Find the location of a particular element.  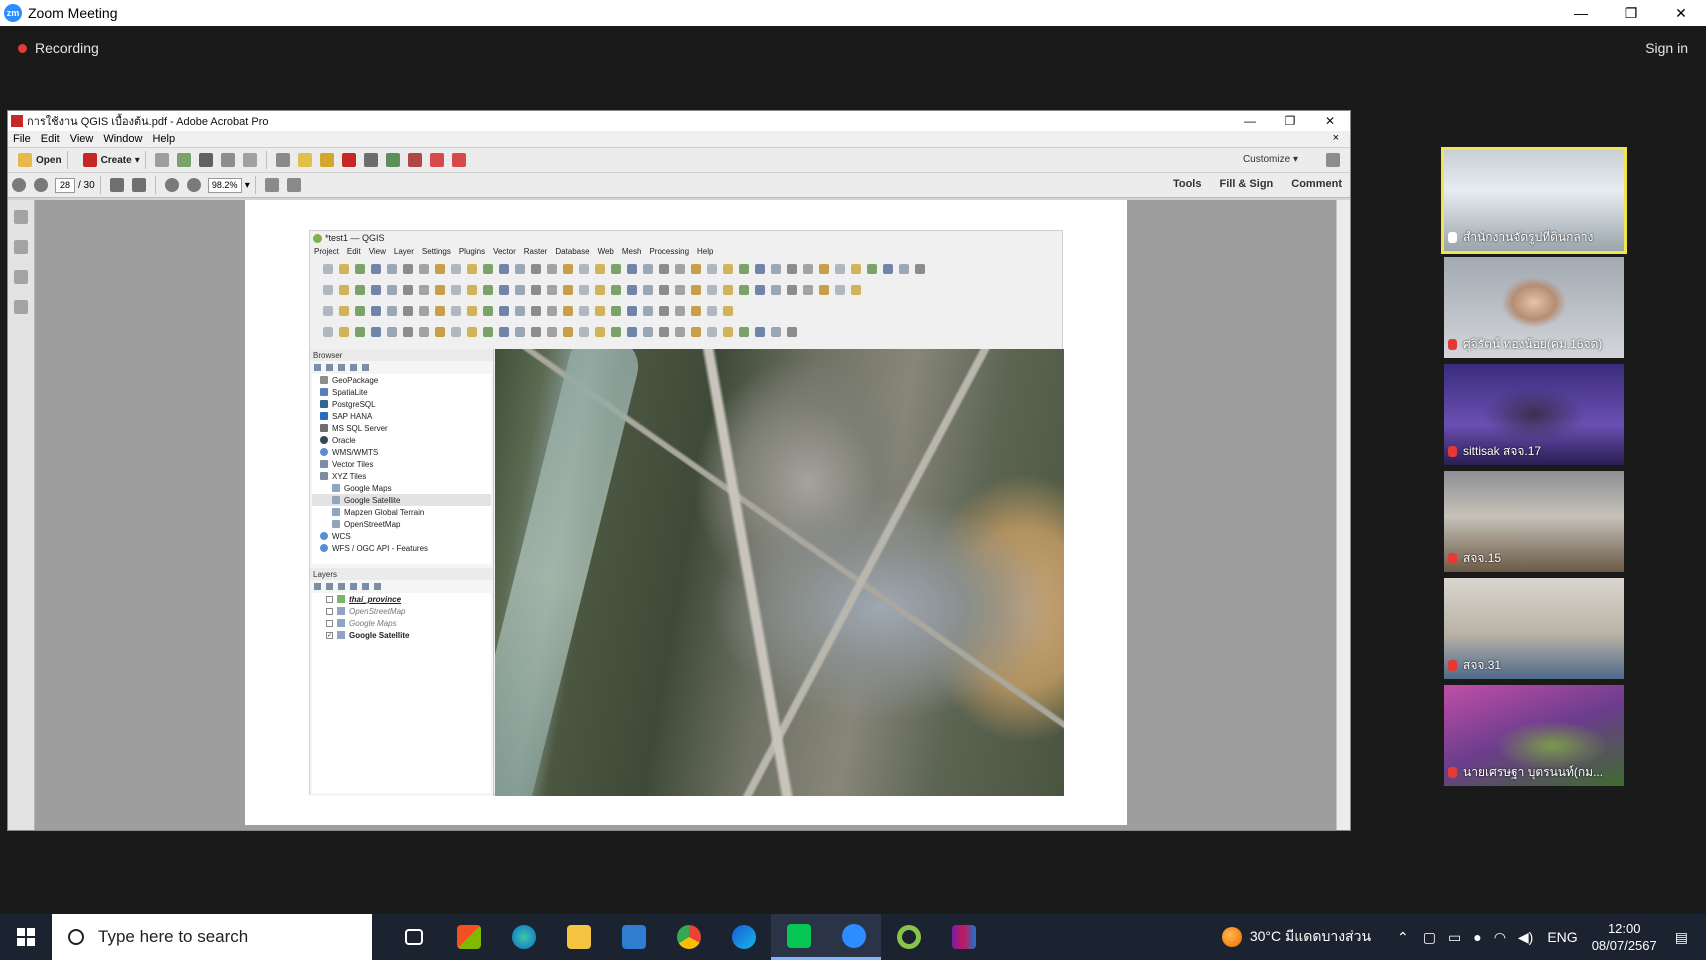

combine-icon is located at coordinates (370, 160).